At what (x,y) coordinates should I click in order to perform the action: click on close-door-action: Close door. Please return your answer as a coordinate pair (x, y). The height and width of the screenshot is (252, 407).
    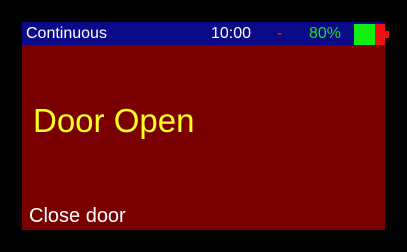
    Looking at the image, I should click on (77, 216).